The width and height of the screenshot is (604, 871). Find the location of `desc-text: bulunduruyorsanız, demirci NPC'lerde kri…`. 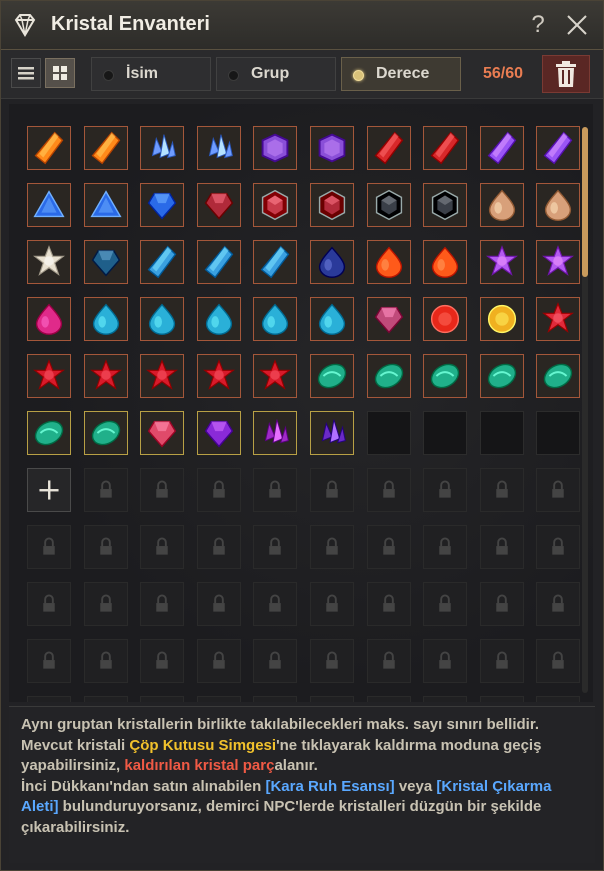

desc-text: bulunduruyorsanız, demirci NPC'lerde kri… is located at coordinates (281, 817).